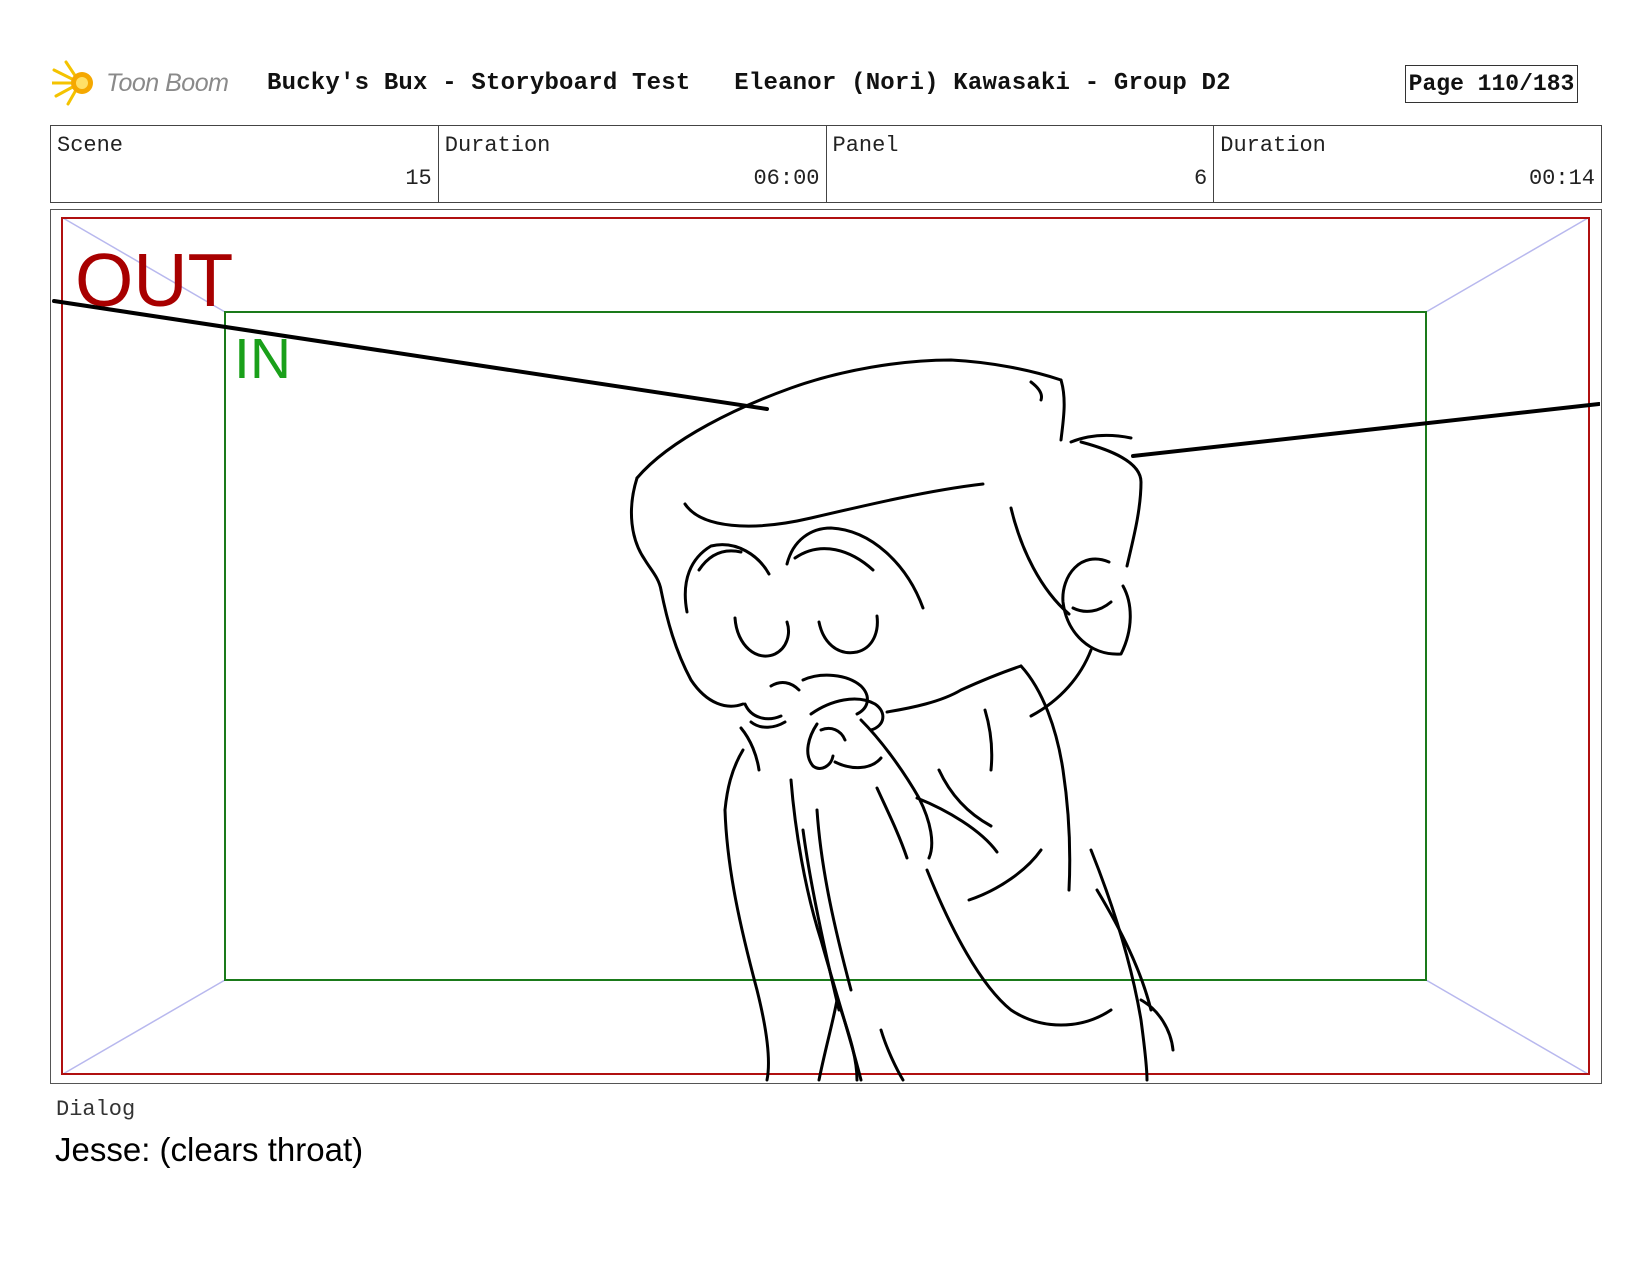  I want to click on logo-text: Toon Boom, so click(167, 82).